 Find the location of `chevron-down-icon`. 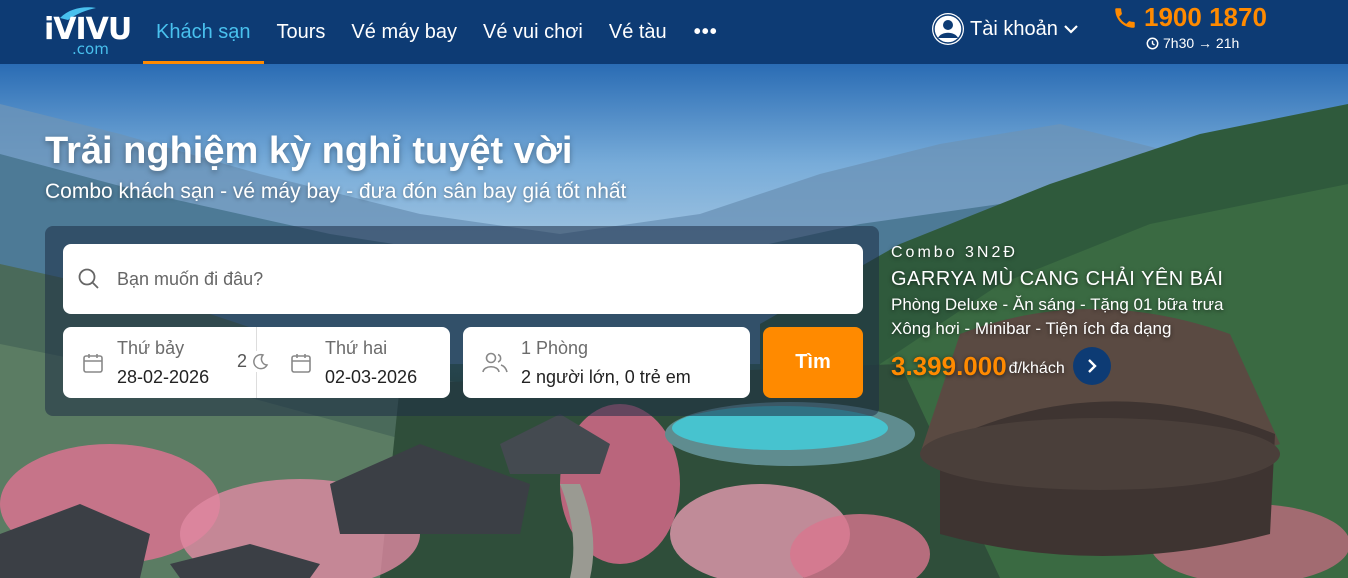

chevron-down-icon is located at coordinates (1071, 29).